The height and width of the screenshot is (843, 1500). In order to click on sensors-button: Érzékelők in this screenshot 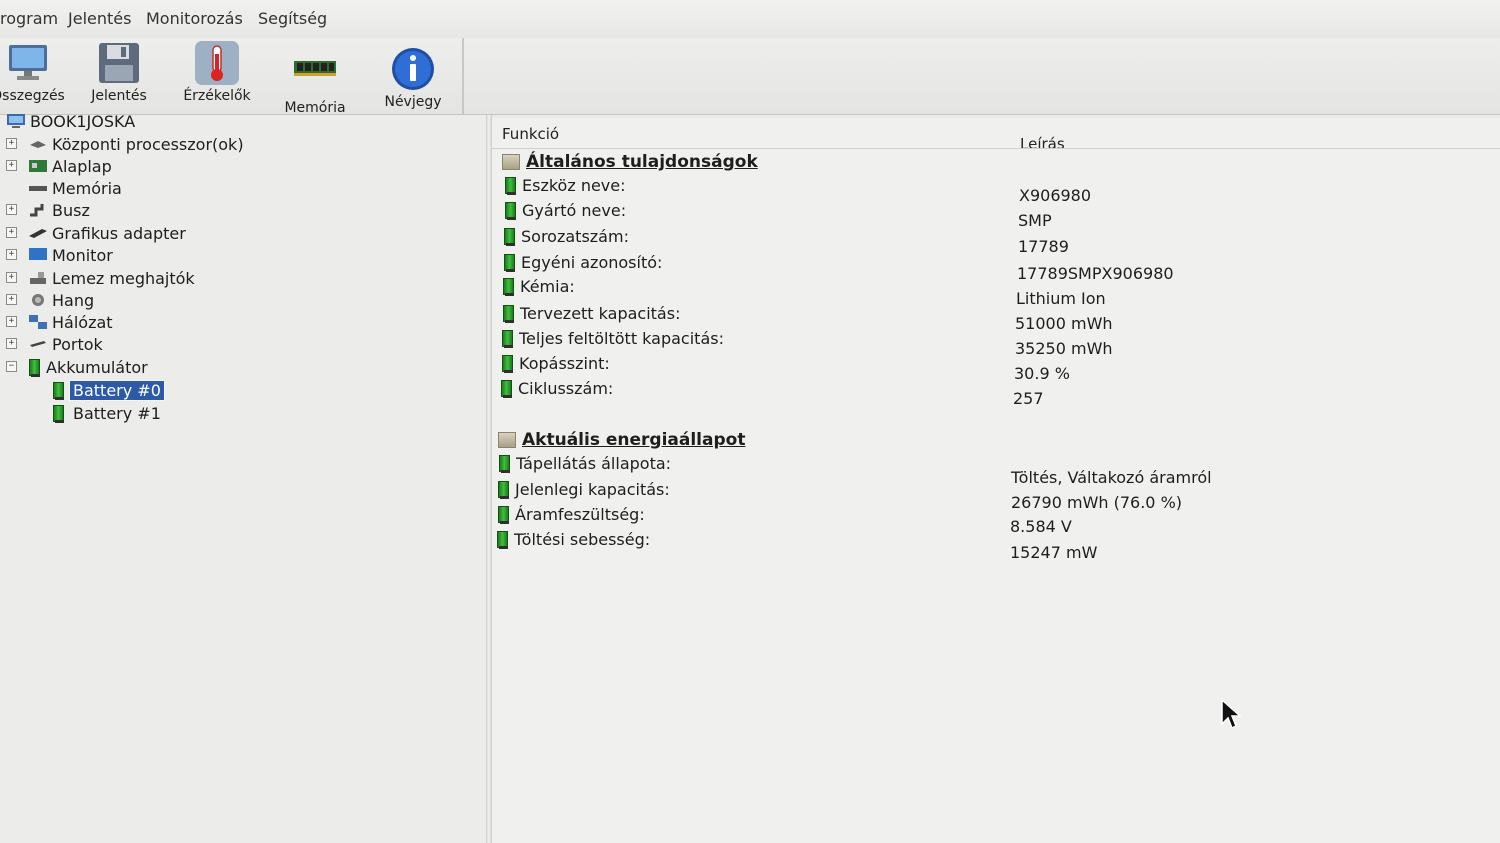, I will do `click(217, 72)`.